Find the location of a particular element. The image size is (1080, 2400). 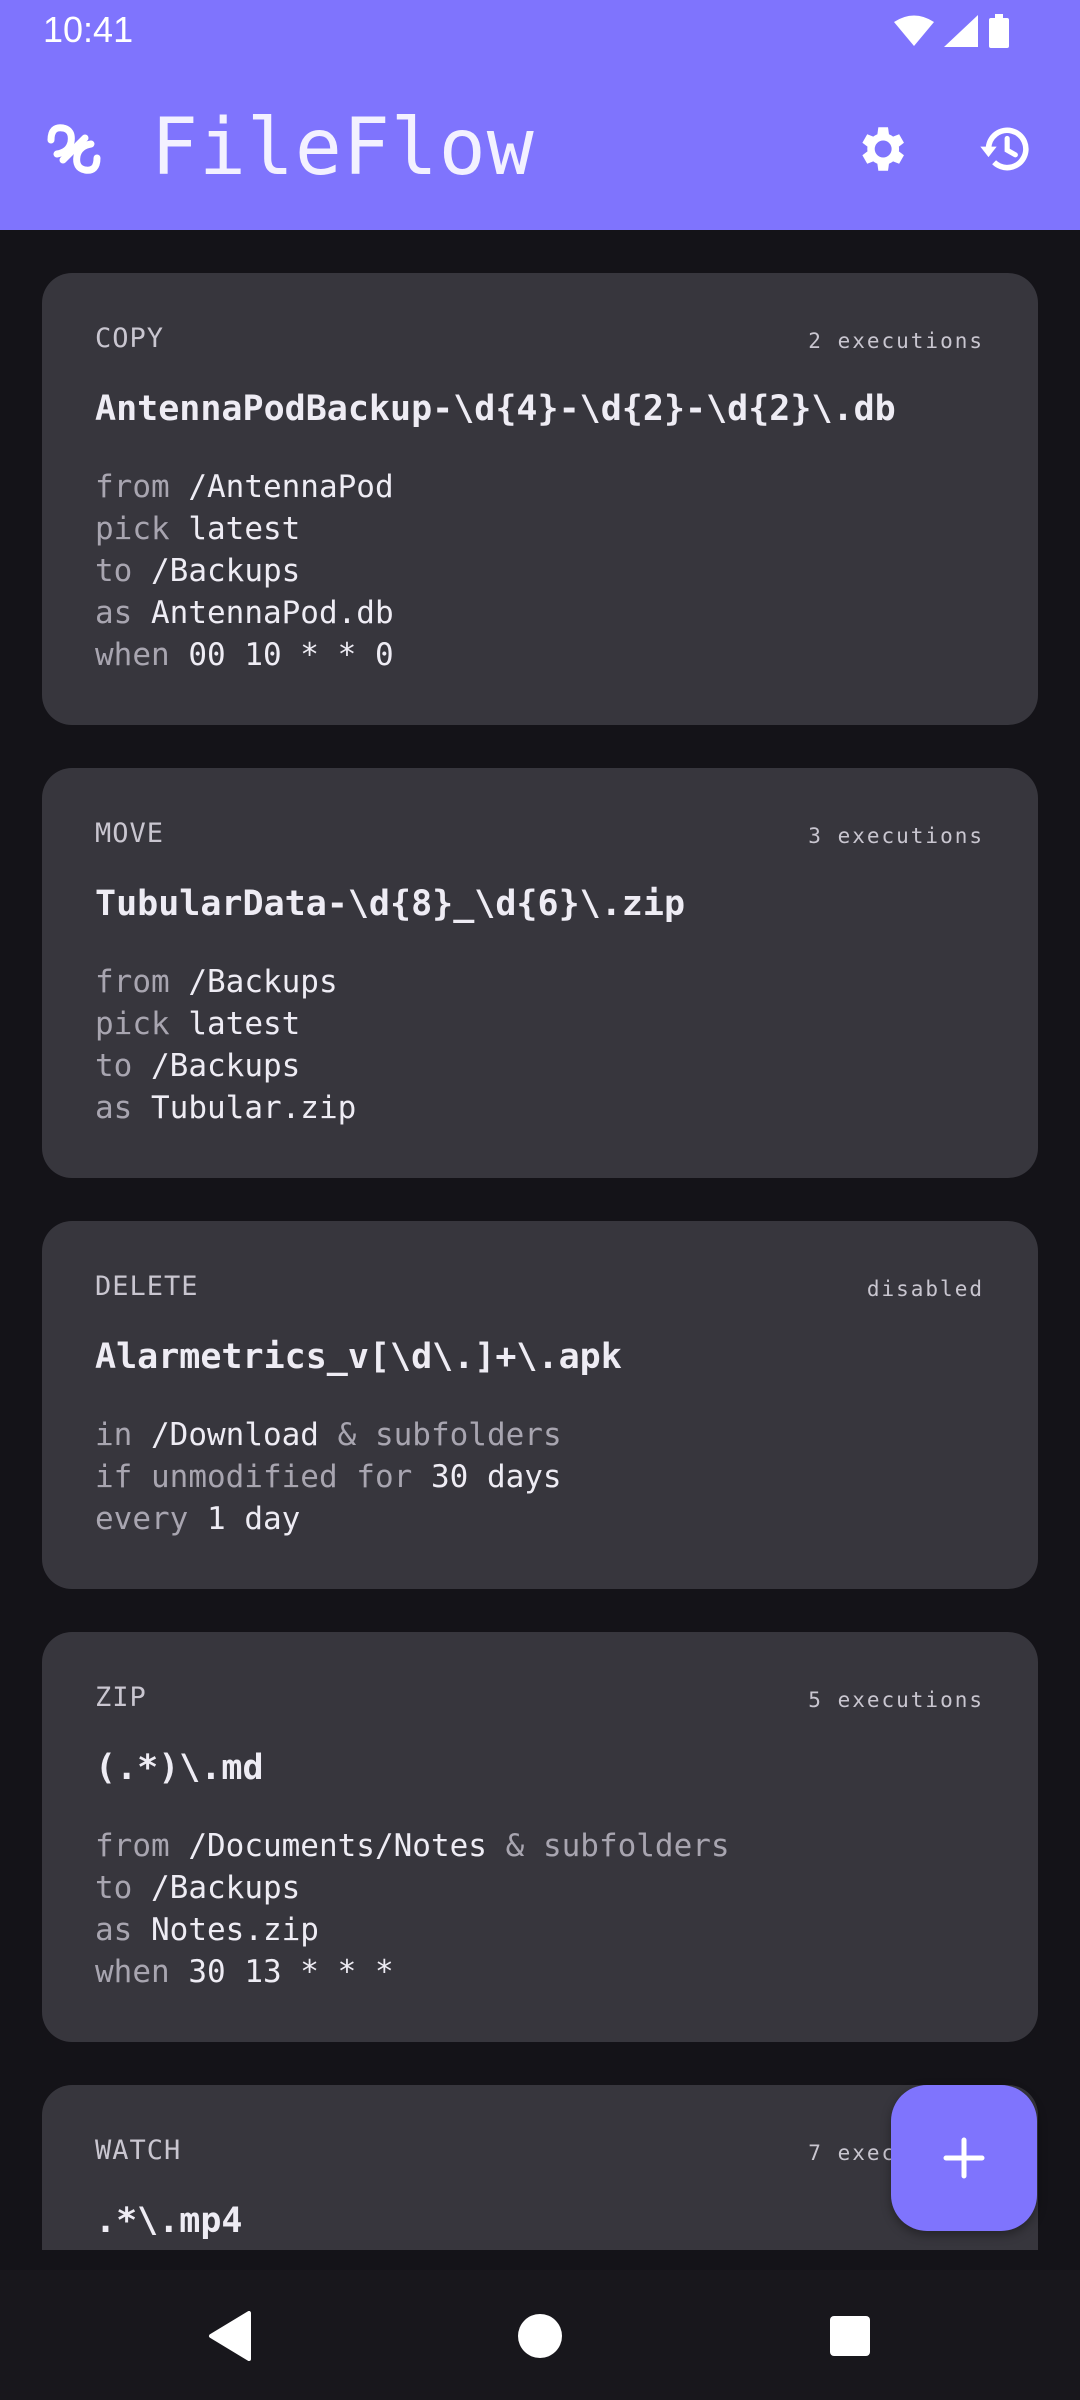

nav-home-button is located at coordinates (540, 2336).